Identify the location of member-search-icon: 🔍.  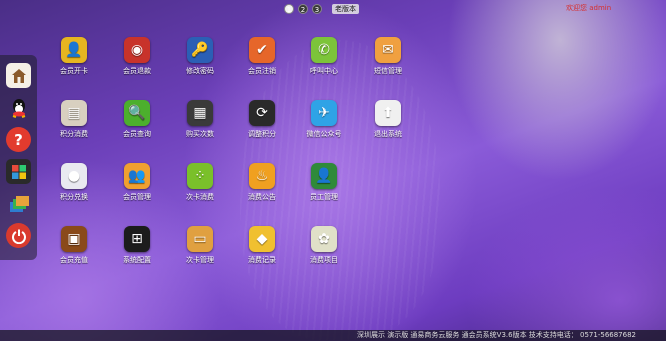
(137, 113).